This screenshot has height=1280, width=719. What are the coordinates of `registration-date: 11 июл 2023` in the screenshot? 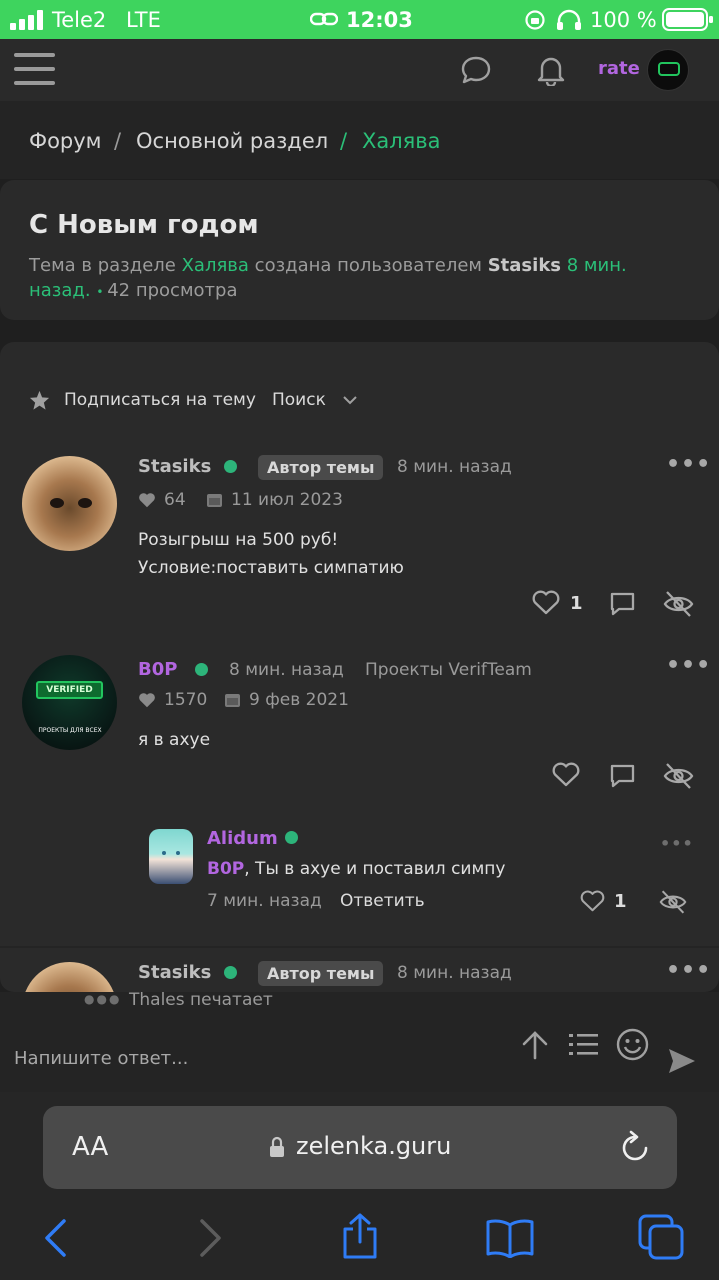 It's located at (287, 500).